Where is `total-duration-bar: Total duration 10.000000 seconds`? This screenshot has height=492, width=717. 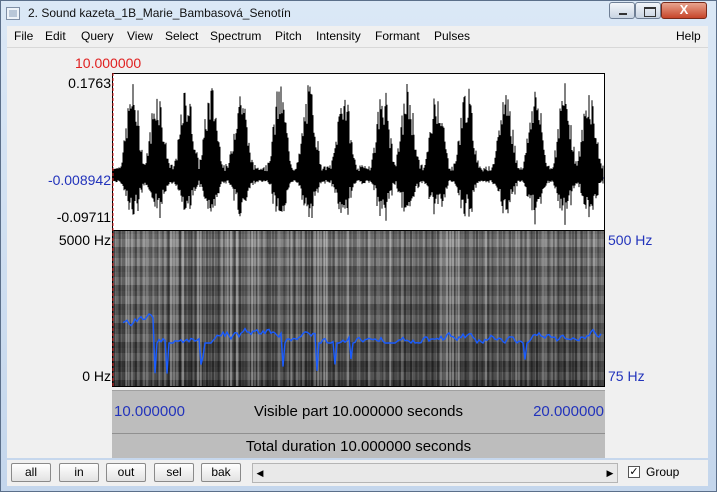 total-duration-bar: Total duration 10.000000 seconds is located at coordinates (358, 445).